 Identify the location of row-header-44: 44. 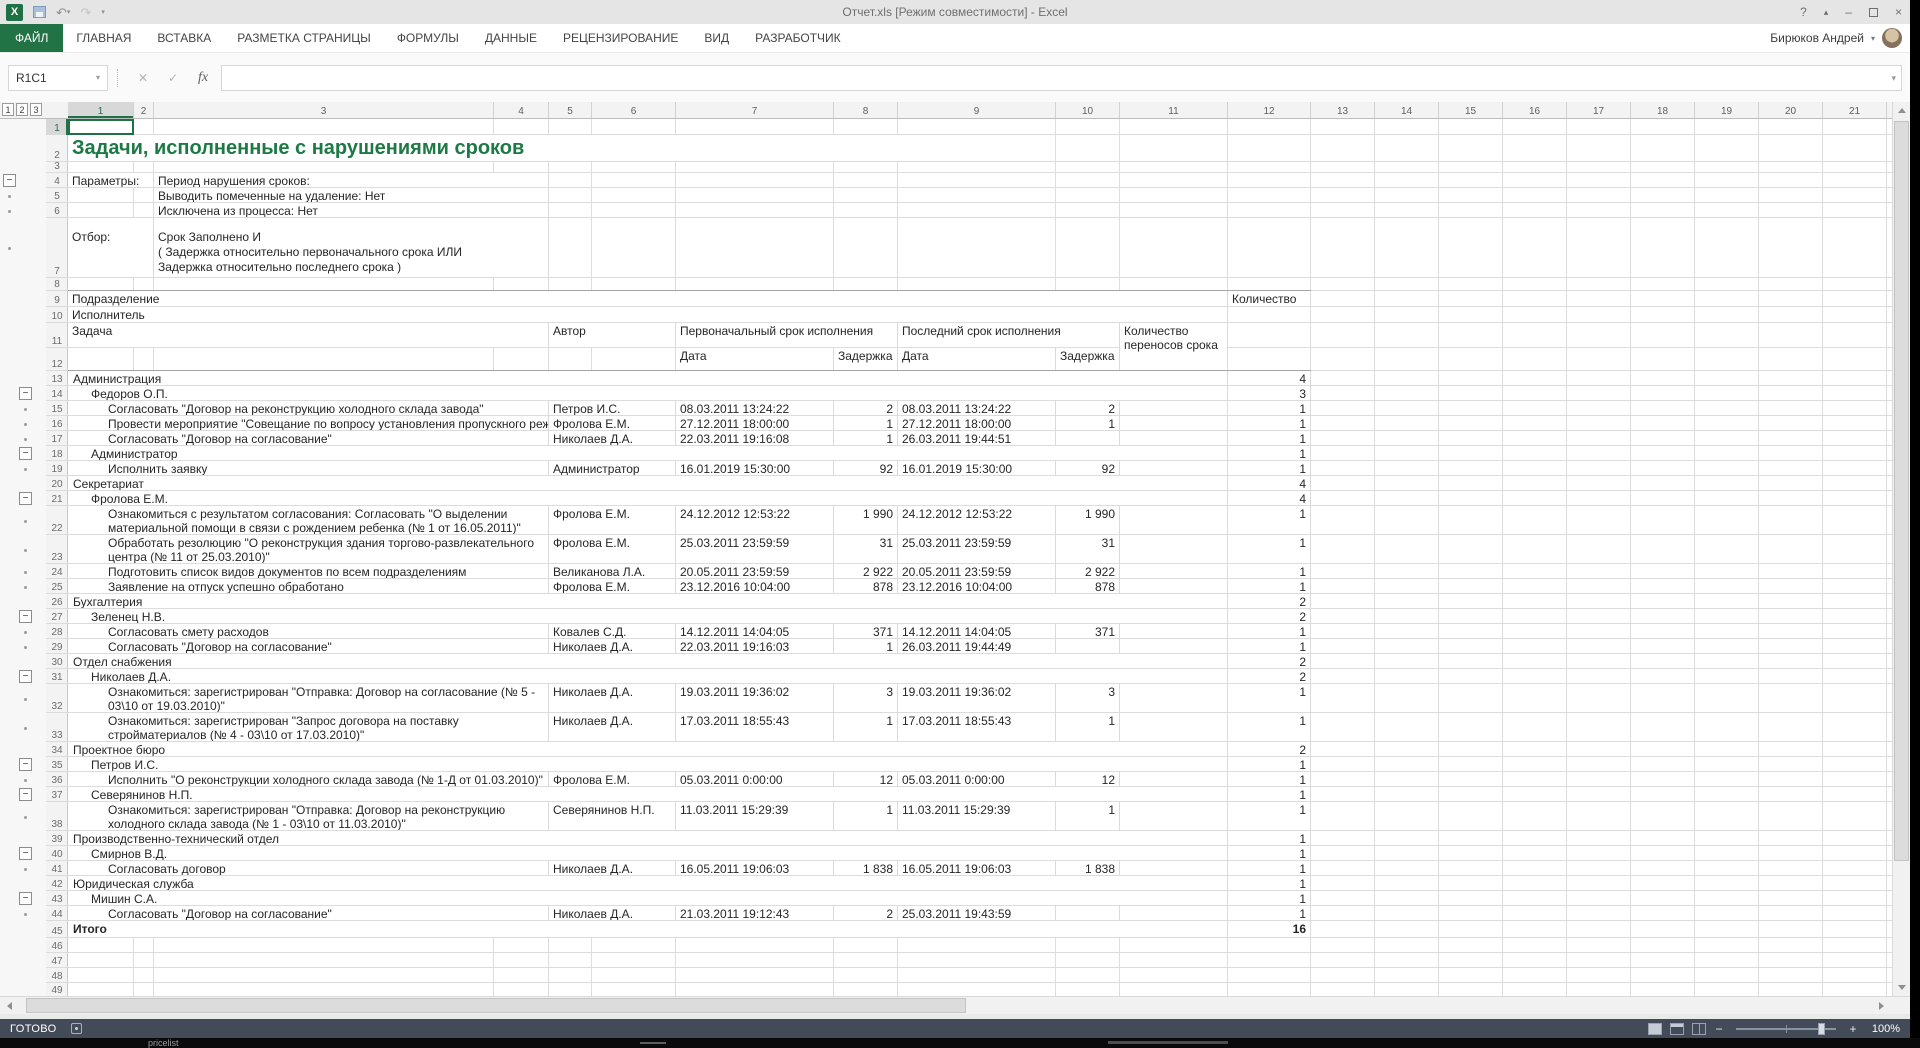
(57, 913).